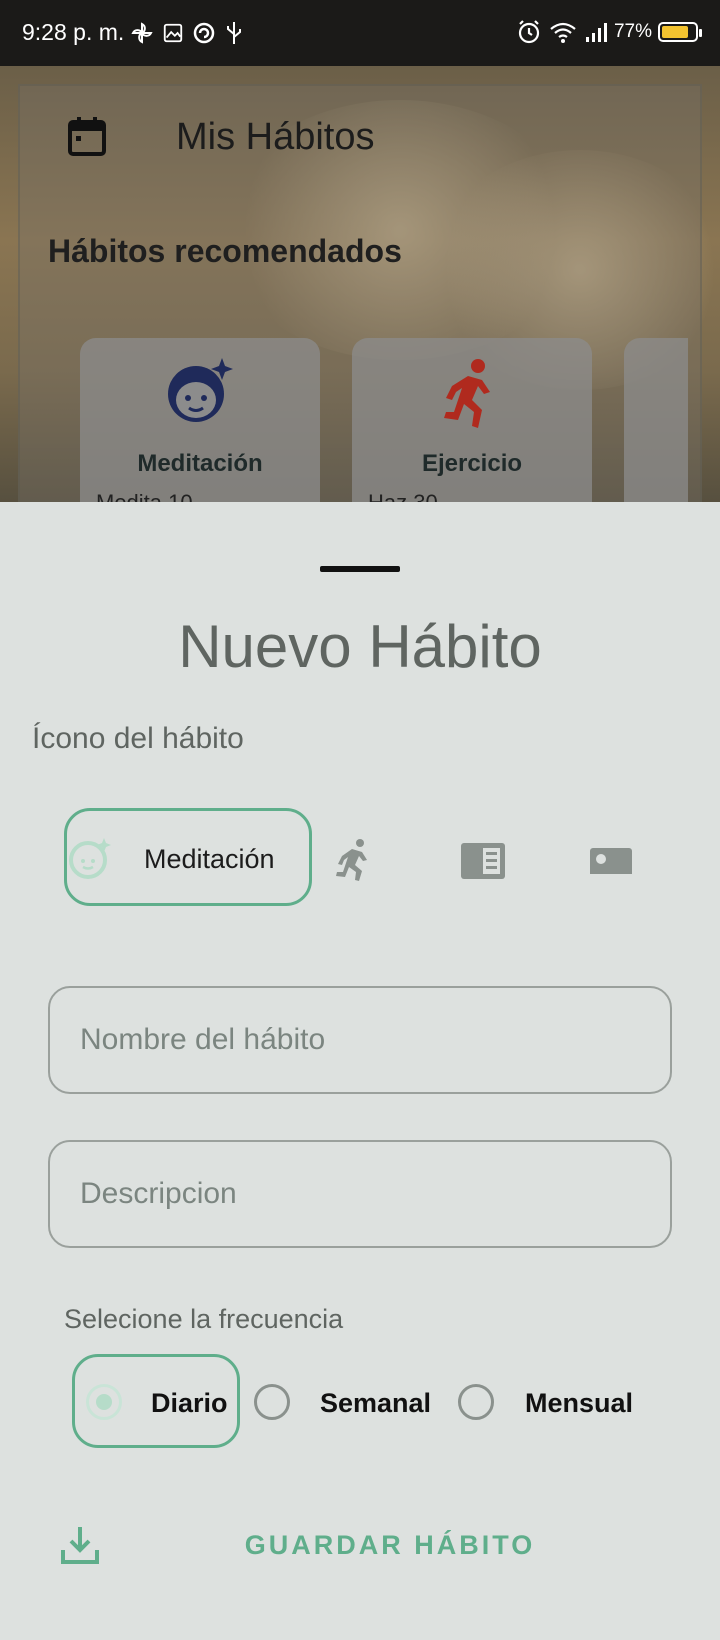 The height and width of the screenshot is (1640, 720). What do you see at coordinates (272, 1402) in the screenshot?
I see `radio-weekly` at bounding box center [272, 1402].